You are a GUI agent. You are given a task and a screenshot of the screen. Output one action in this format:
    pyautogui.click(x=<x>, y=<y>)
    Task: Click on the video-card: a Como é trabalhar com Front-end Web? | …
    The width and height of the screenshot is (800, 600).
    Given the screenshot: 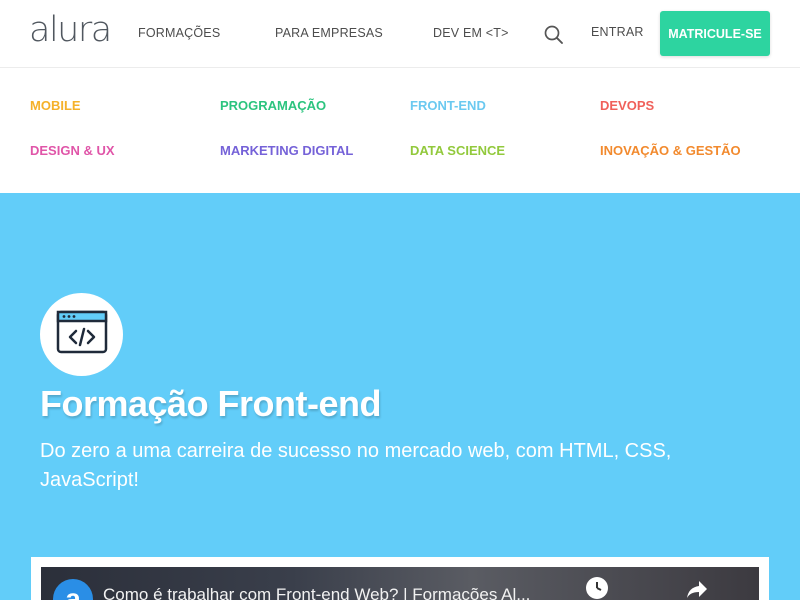 What is the action you would take?
    pyautogui.click(x=400, y=578)
    